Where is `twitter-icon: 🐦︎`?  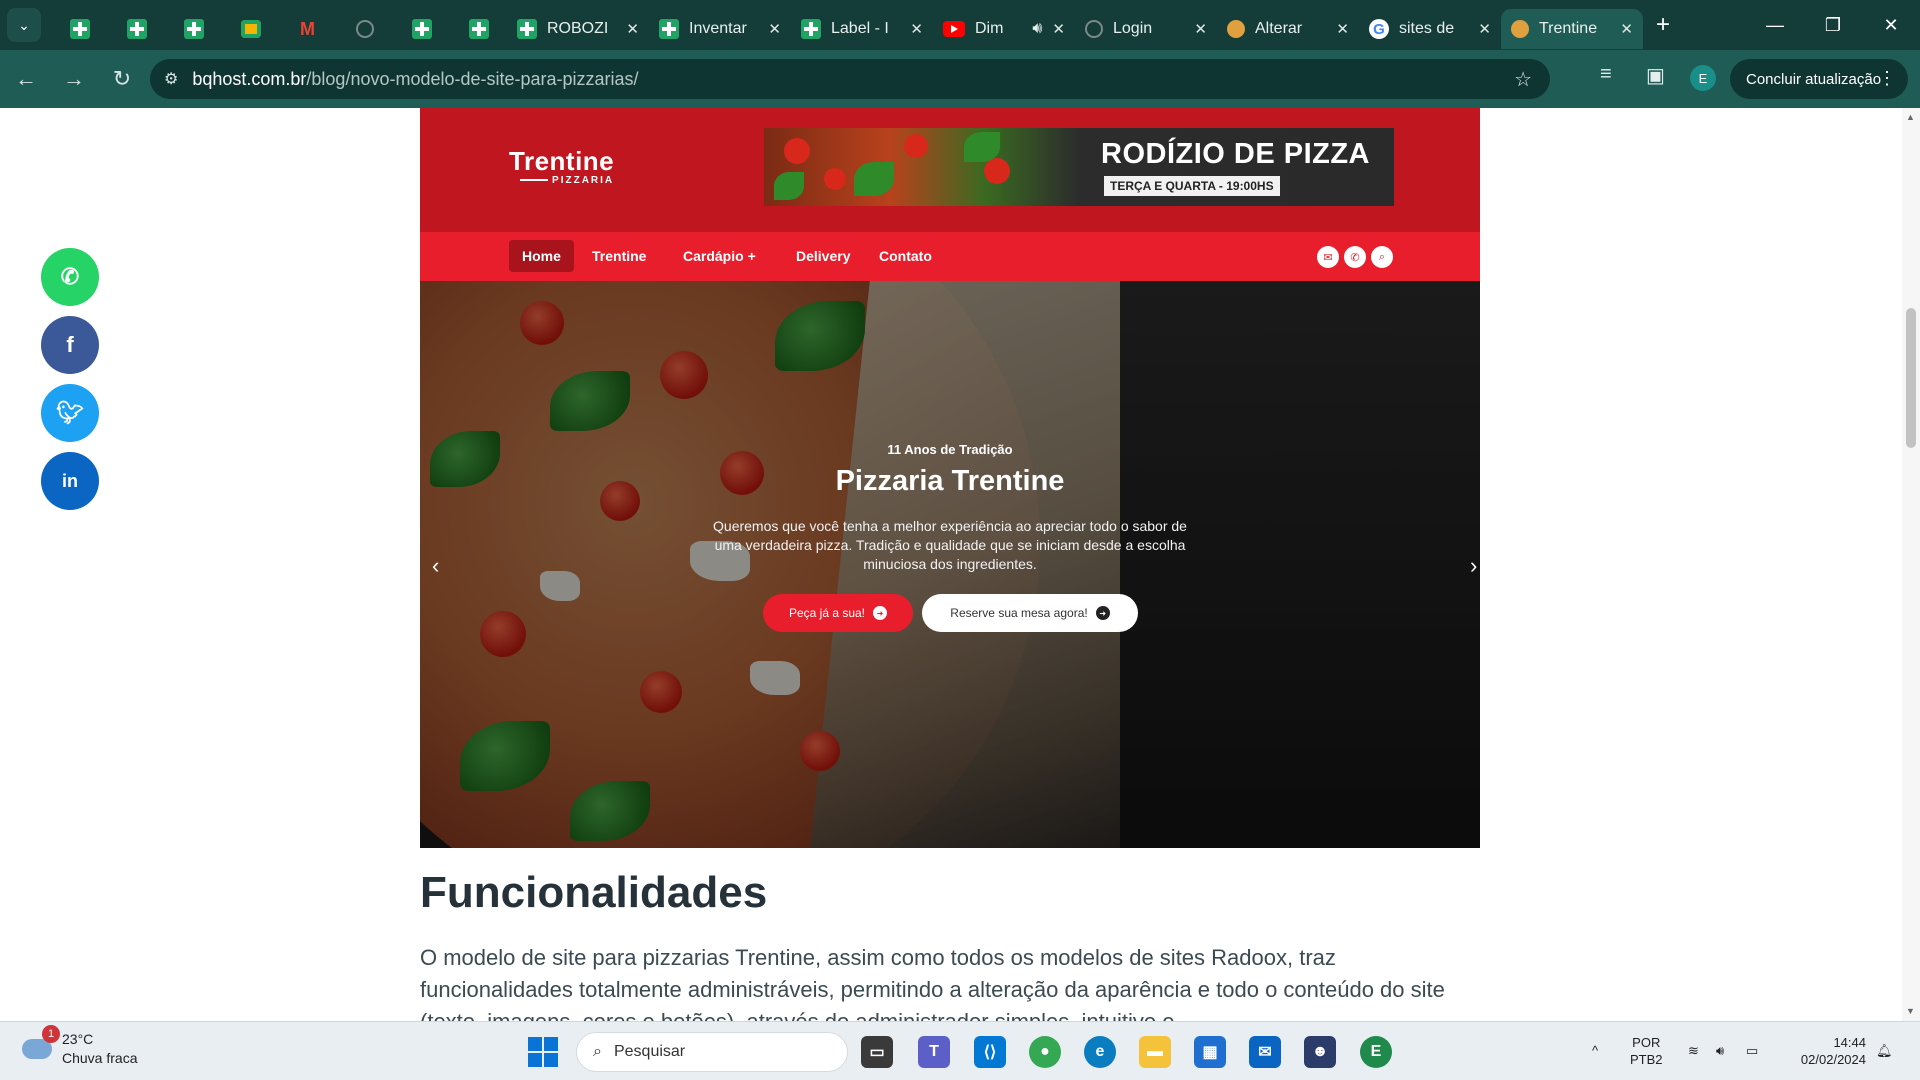 twitter-icon: 🐦︎ is located at coordinates (70, 412).